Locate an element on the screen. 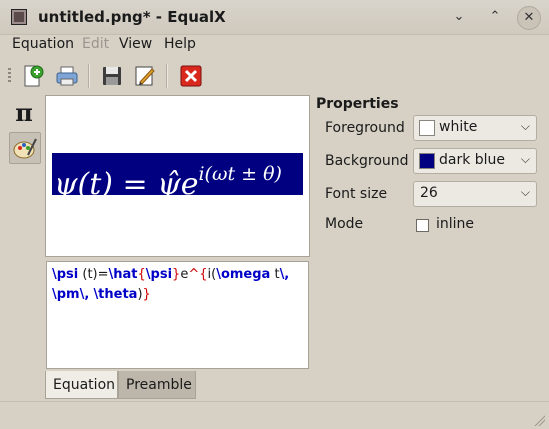  background-swatch is located at coordinates (427, 161).